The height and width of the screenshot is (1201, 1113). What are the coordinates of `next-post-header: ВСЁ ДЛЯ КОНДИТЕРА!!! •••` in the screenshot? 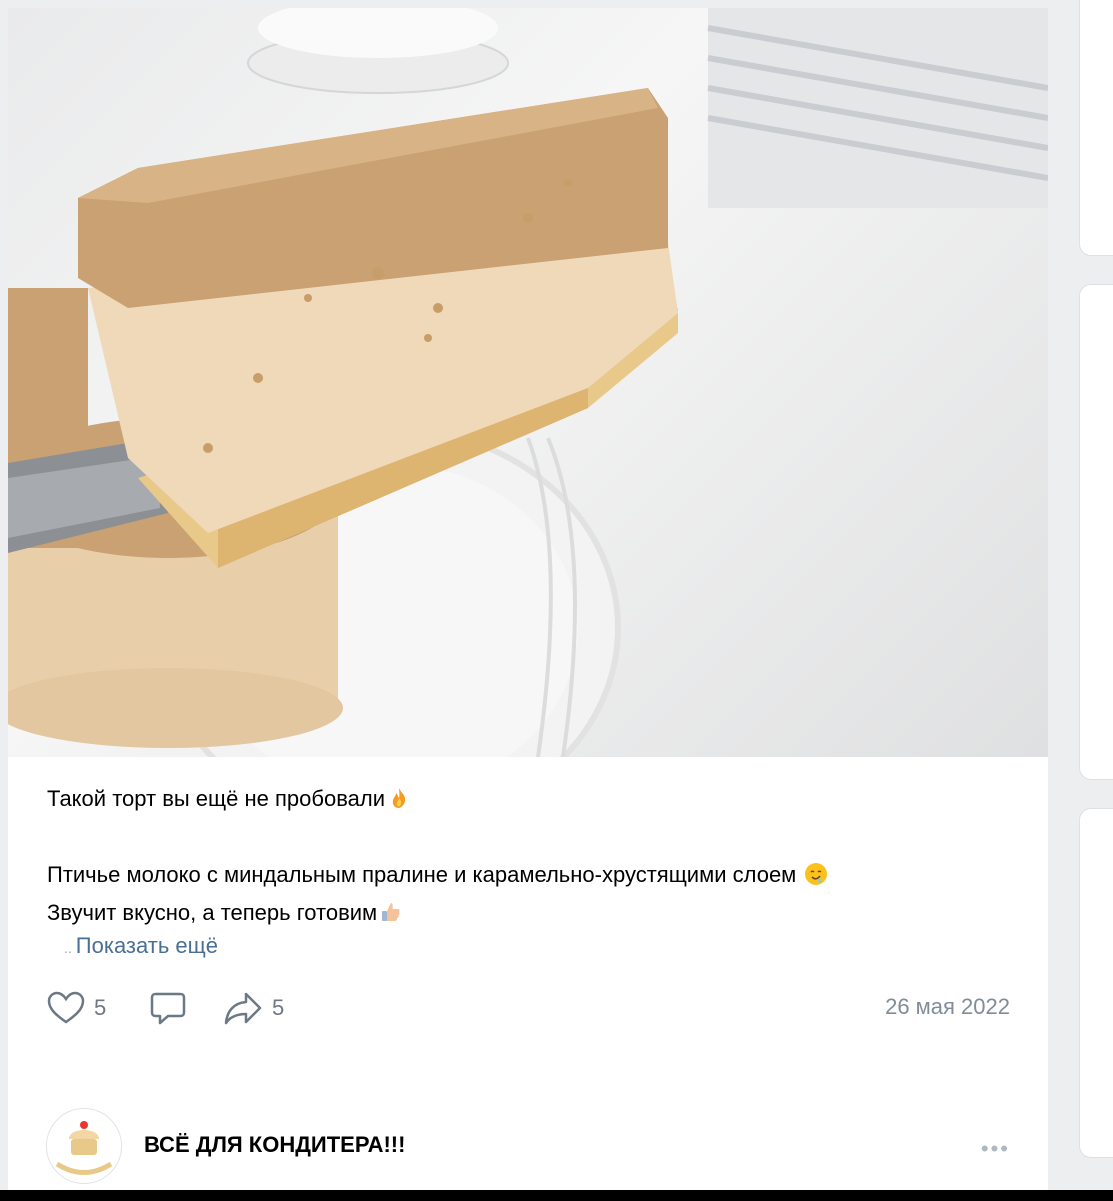 It's located at (528, 1146).